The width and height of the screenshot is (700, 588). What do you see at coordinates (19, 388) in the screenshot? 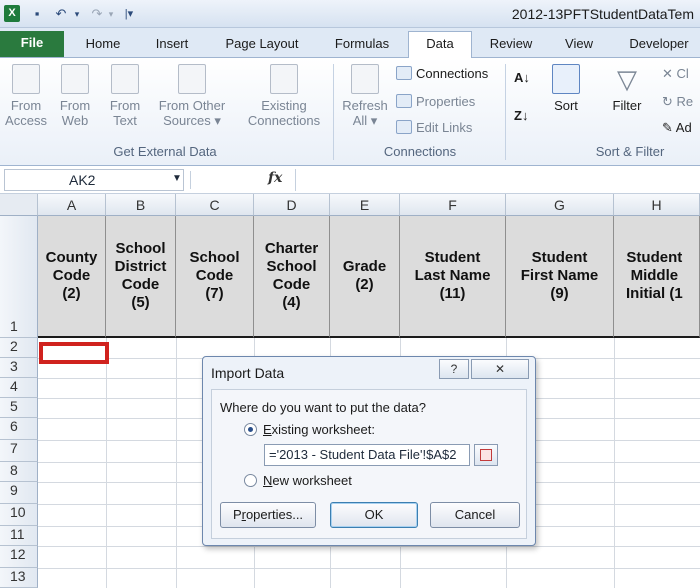
I see `row-header-4: 4` at bounding box center [19, 388].